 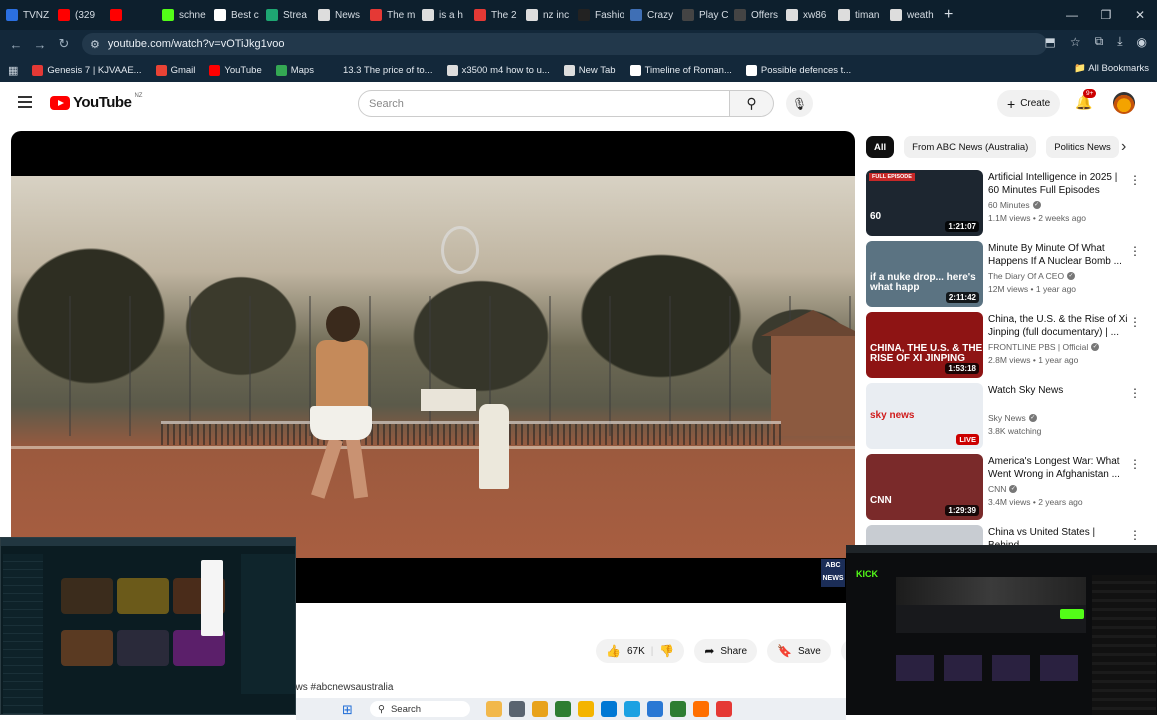 I want to click on video-thumbnail: sky news LIVE, so click(x=924, y=416).